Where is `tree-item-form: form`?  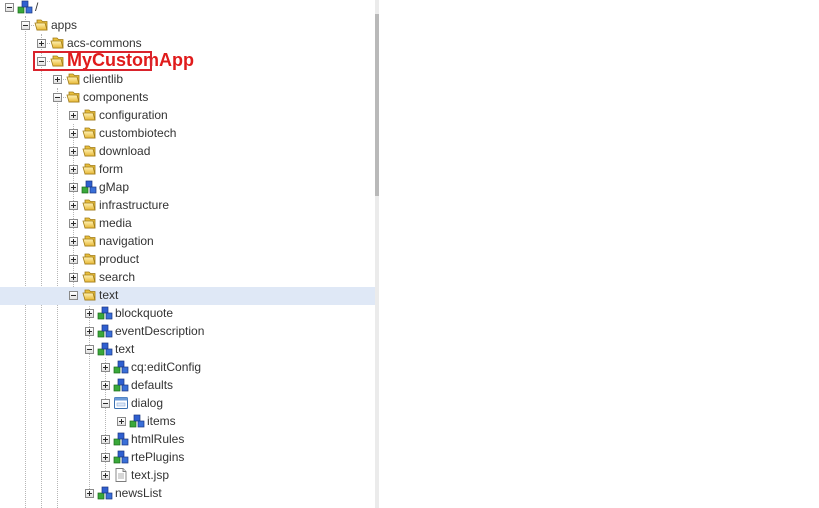
tree-item-form: form is located at coordinates (111, 169).